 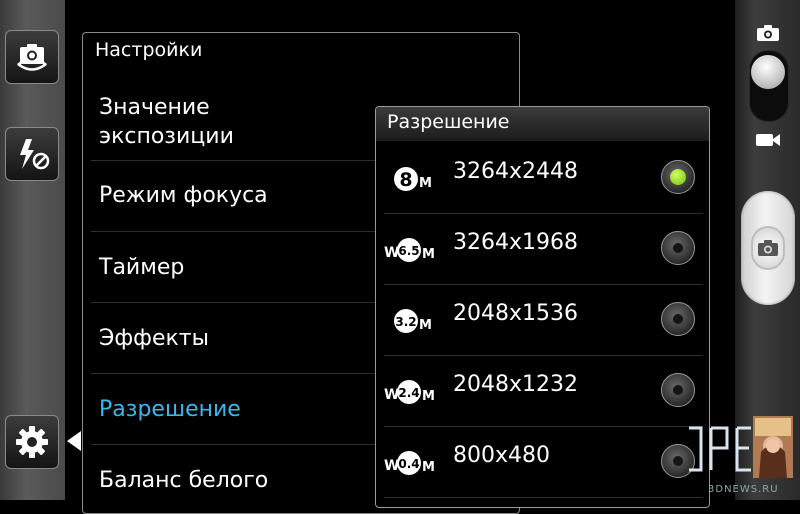 I want to click on toggle-knob, so click(x=768, y=72).